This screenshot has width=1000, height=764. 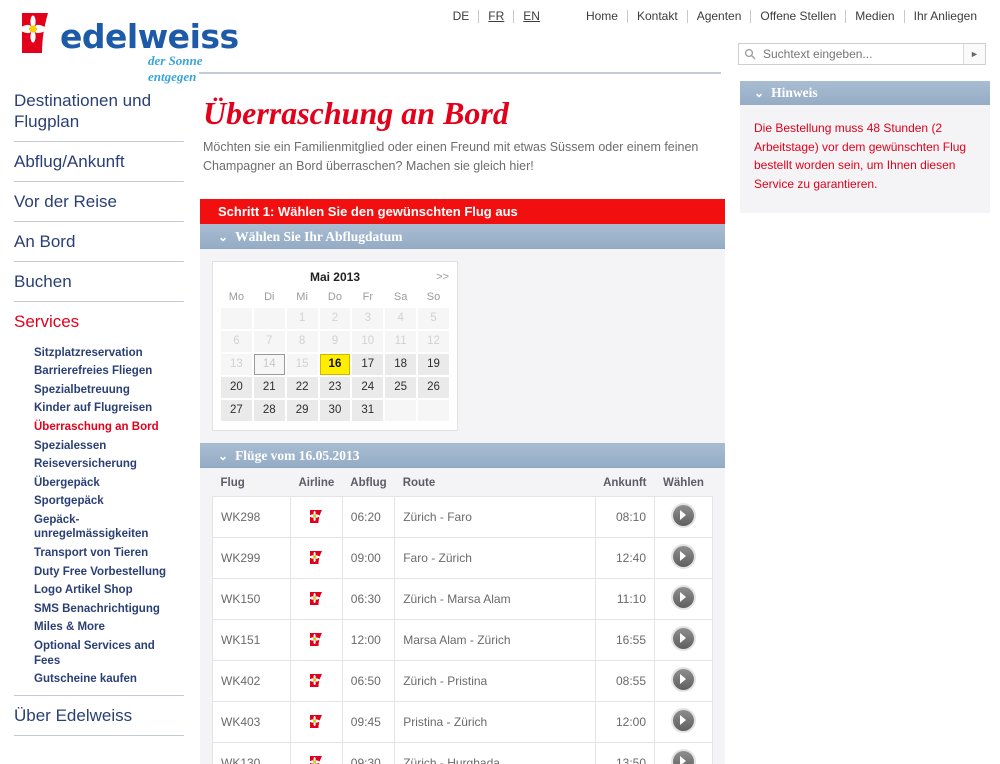 I want to click on calendar-day-19: 19, so click(x=433, y=364).